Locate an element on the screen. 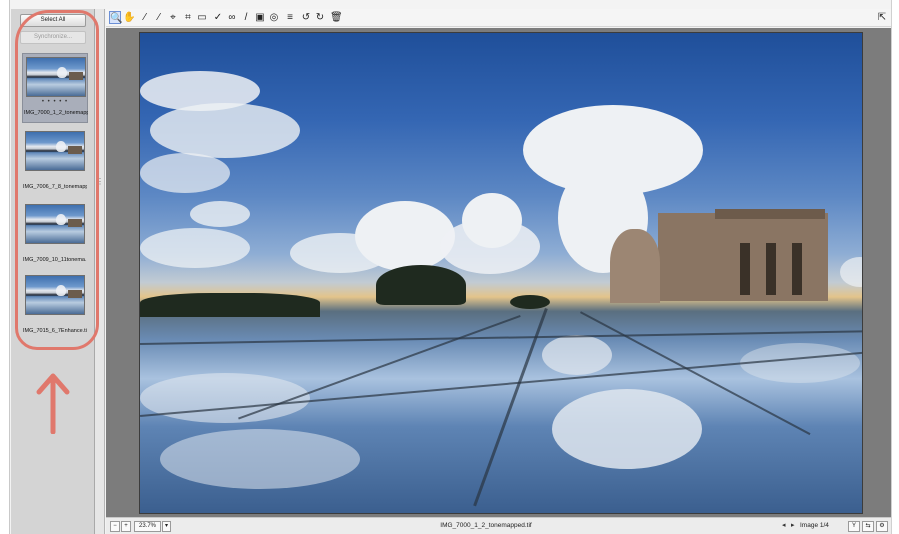 The height and width of the screenshot is (534, 899). crop-icon: ⌗ is located at coordinates (188, 17).